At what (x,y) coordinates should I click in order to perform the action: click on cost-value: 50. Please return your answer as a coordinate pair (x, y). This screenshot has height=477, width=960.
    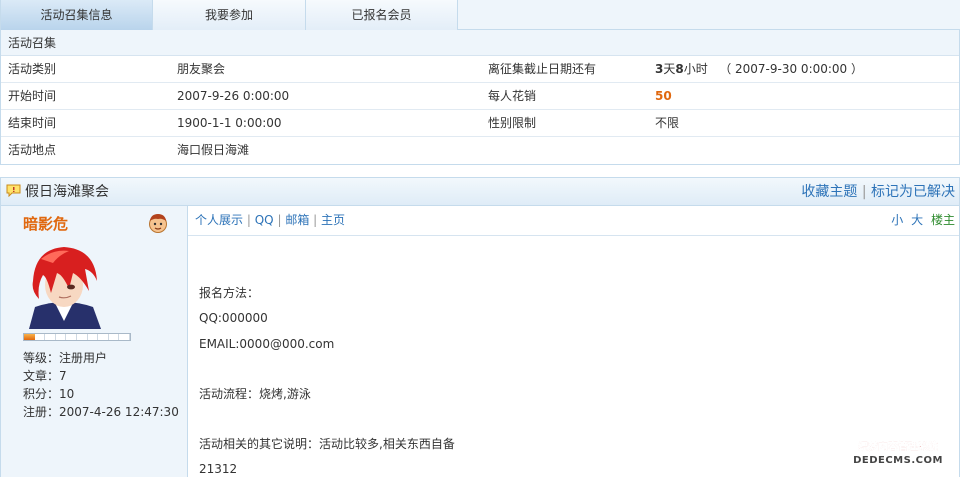
    Looking at the image, I should click on (663, 96).